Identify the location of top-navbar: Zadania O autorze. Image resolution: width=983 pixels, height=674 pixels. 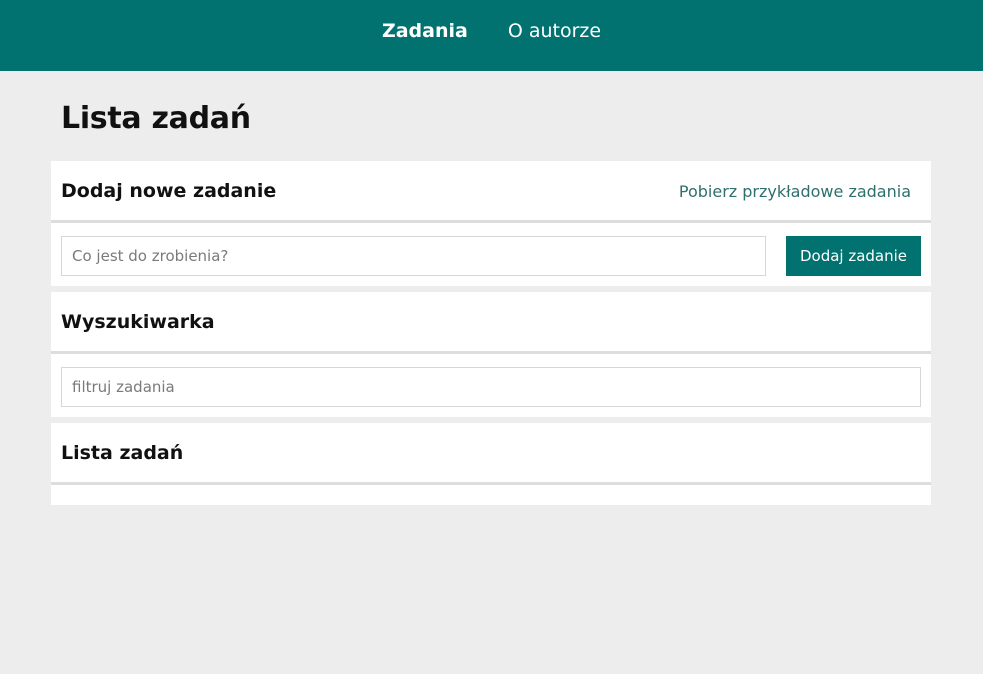
(491, 35).